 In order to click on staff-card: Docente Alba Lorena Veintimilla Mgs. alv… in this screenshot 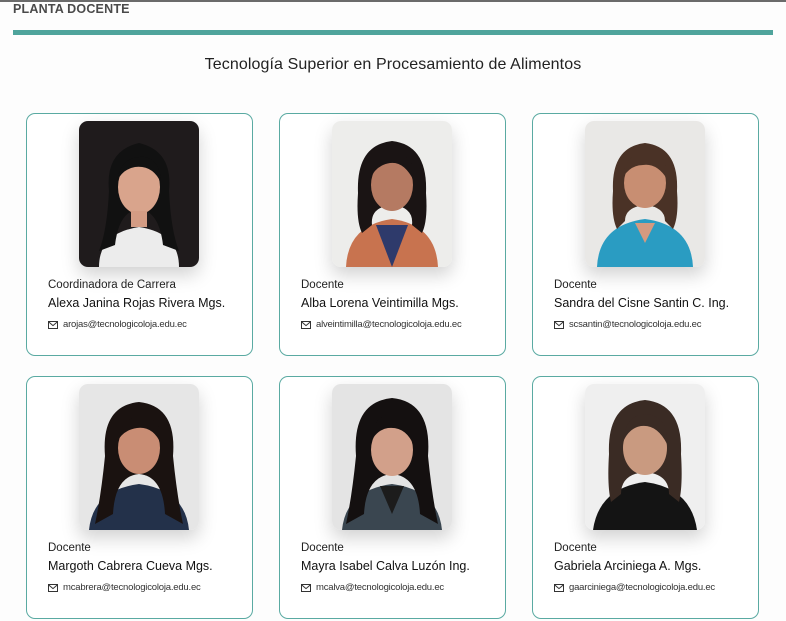, I will do `click(392, 234)`.